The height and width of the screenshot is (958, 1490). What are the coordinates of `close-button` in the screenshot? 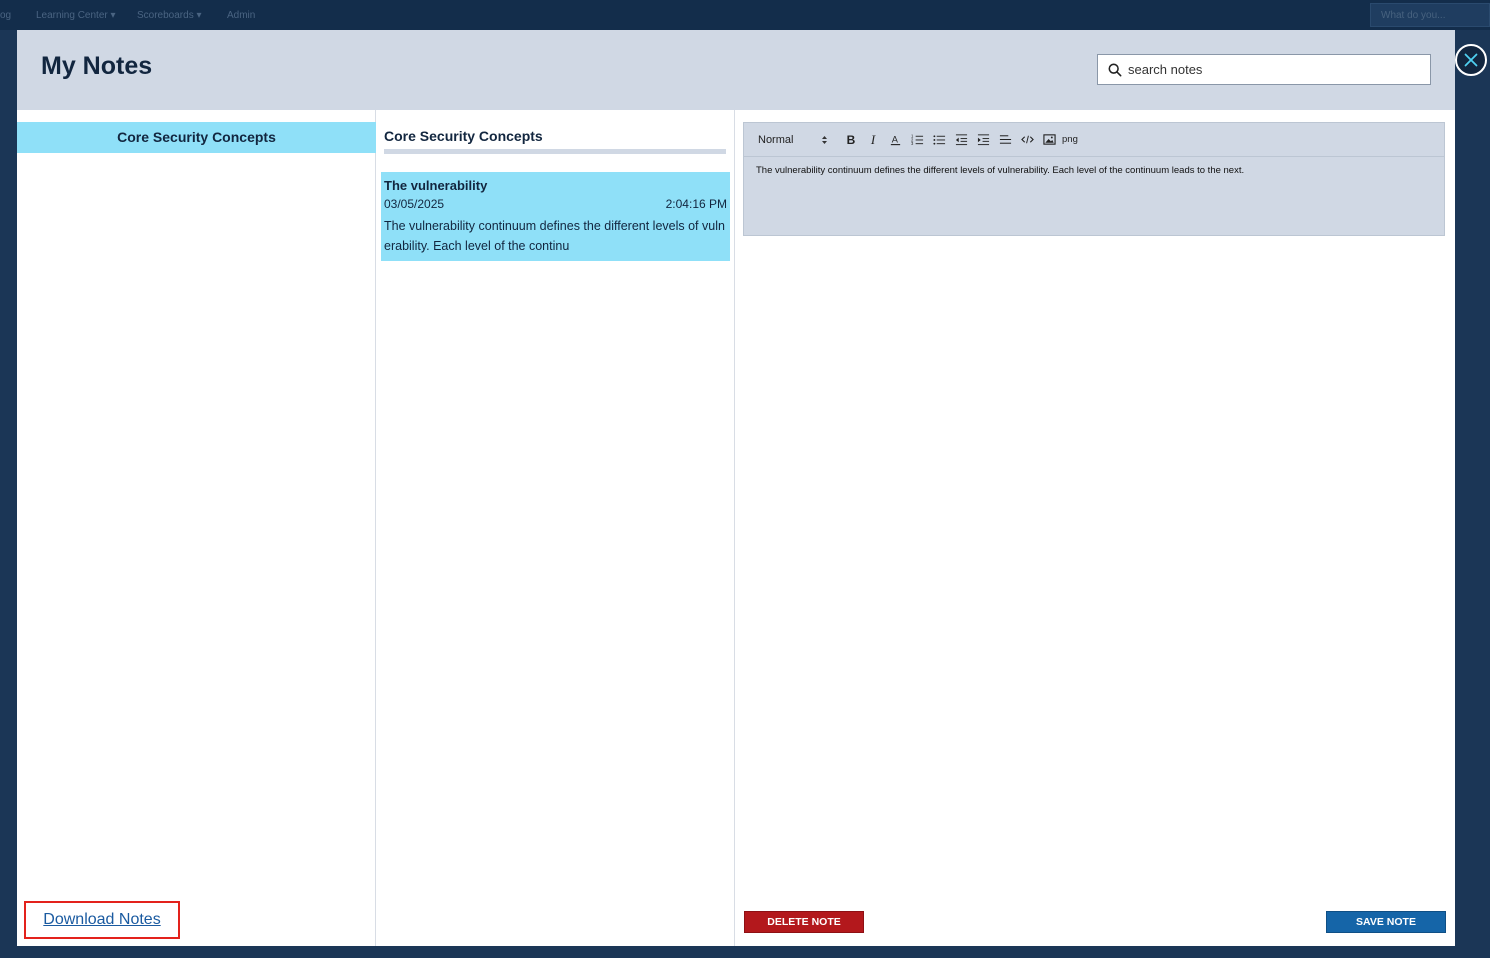 It's located at (1471, 60).